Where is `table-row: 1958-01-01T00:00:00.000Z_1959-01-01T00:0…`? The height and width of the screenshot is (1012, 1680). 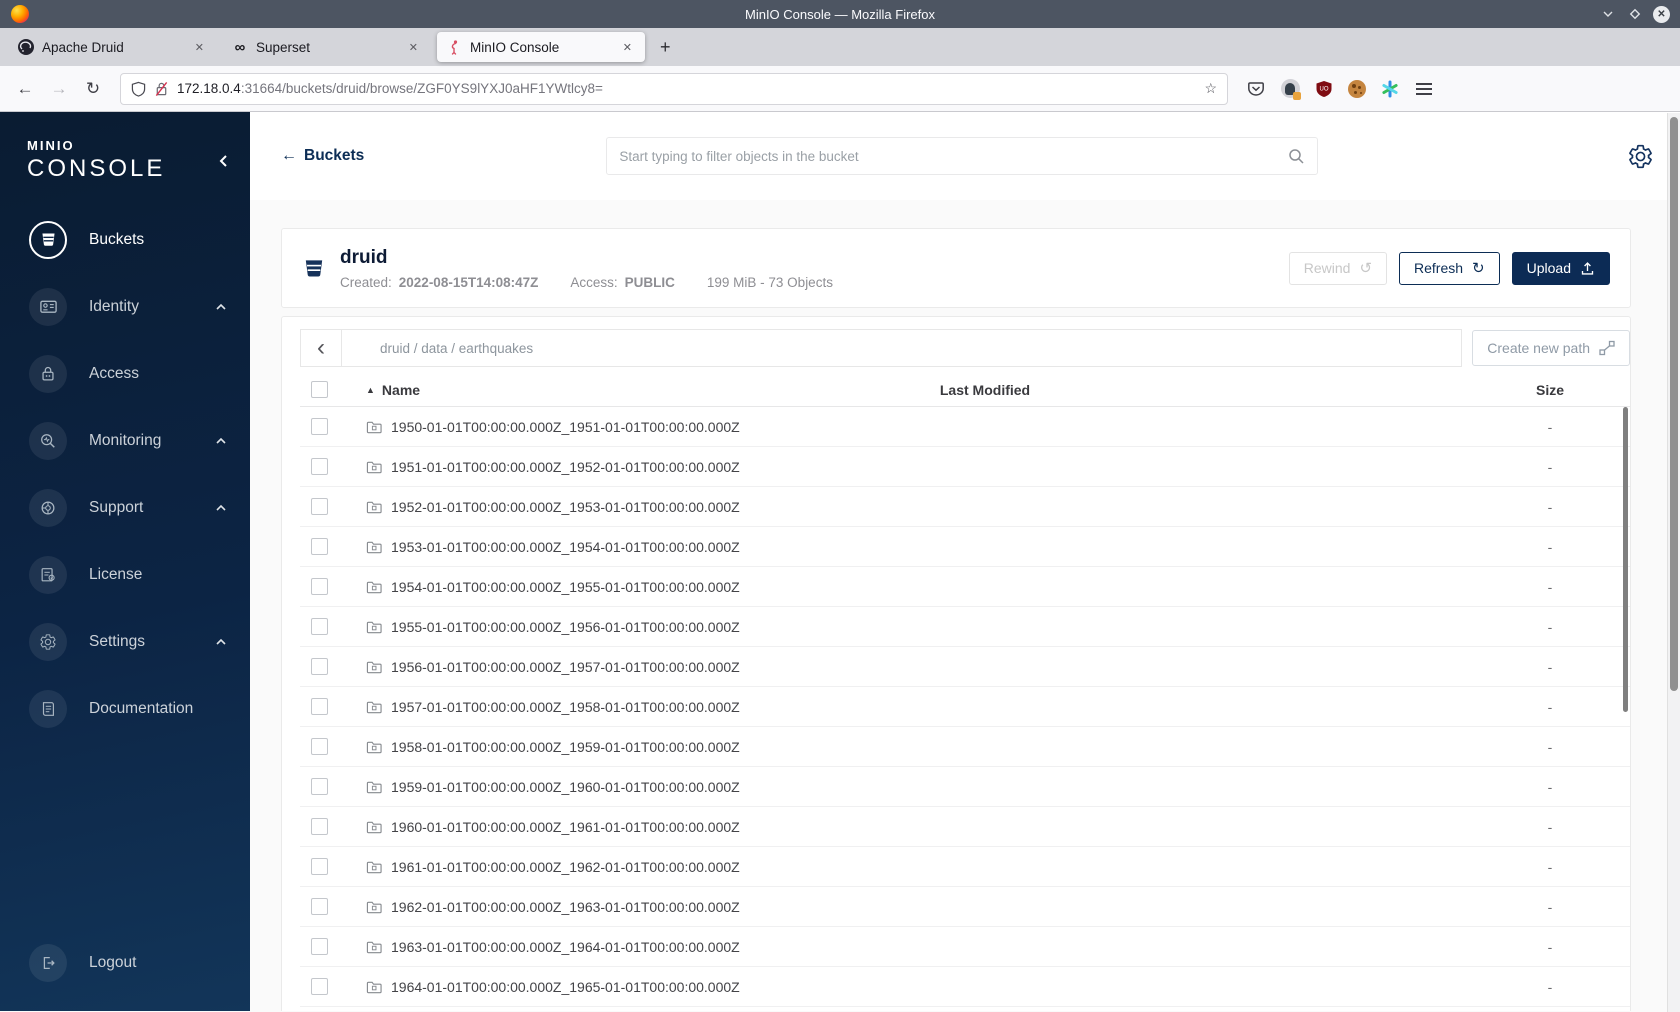
table-row: 1958-01-01T00:00:00.000Z_1959-01-01T00:0… is located at coordinates (965, 747).